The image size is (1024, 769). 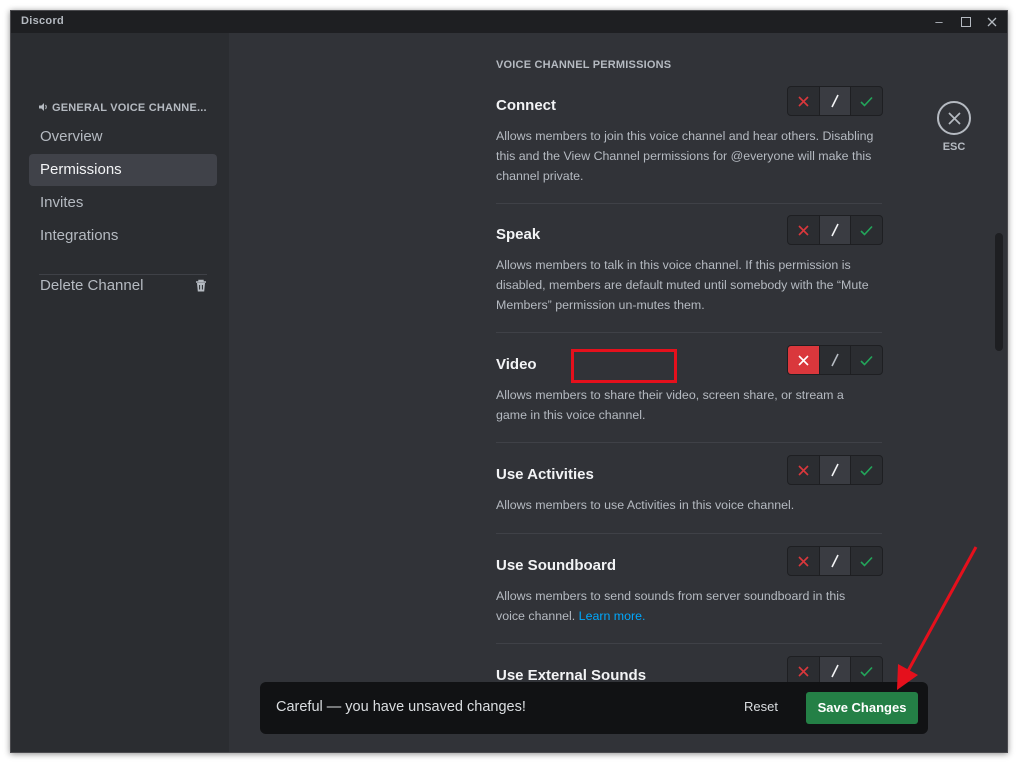 What do you see at coordinates (526, 105) in the screenshot?
I see `permission-name: Connect` at bounding box center [526, 105].